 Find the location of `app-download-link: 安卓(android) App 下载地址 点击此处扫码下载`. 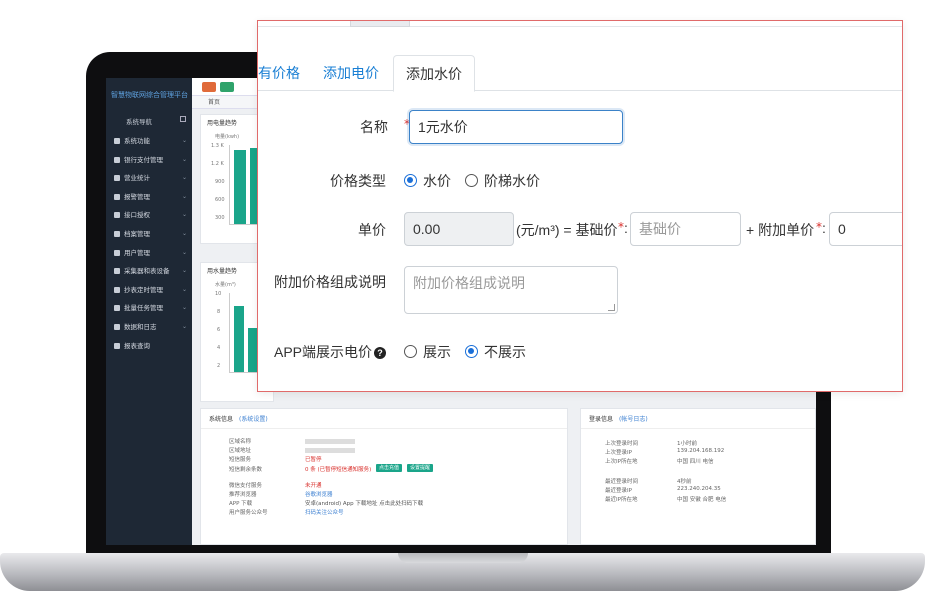

app-download-link: 安卓(android) App 下载地址 点击此处扫码下载 is located at coordinates (364, 503).